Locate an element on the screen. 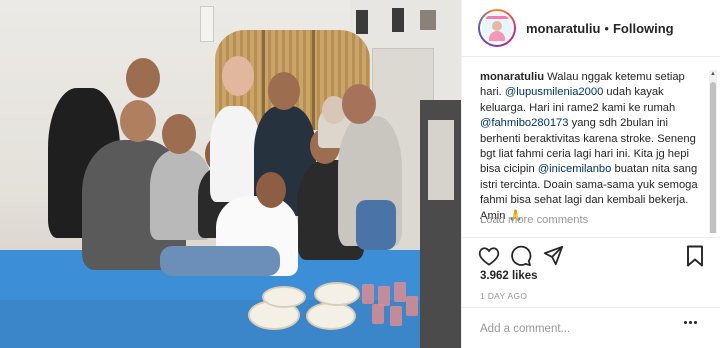 The image size is (720, 348). photo-wall-frame is located at coordinates (207, 24).